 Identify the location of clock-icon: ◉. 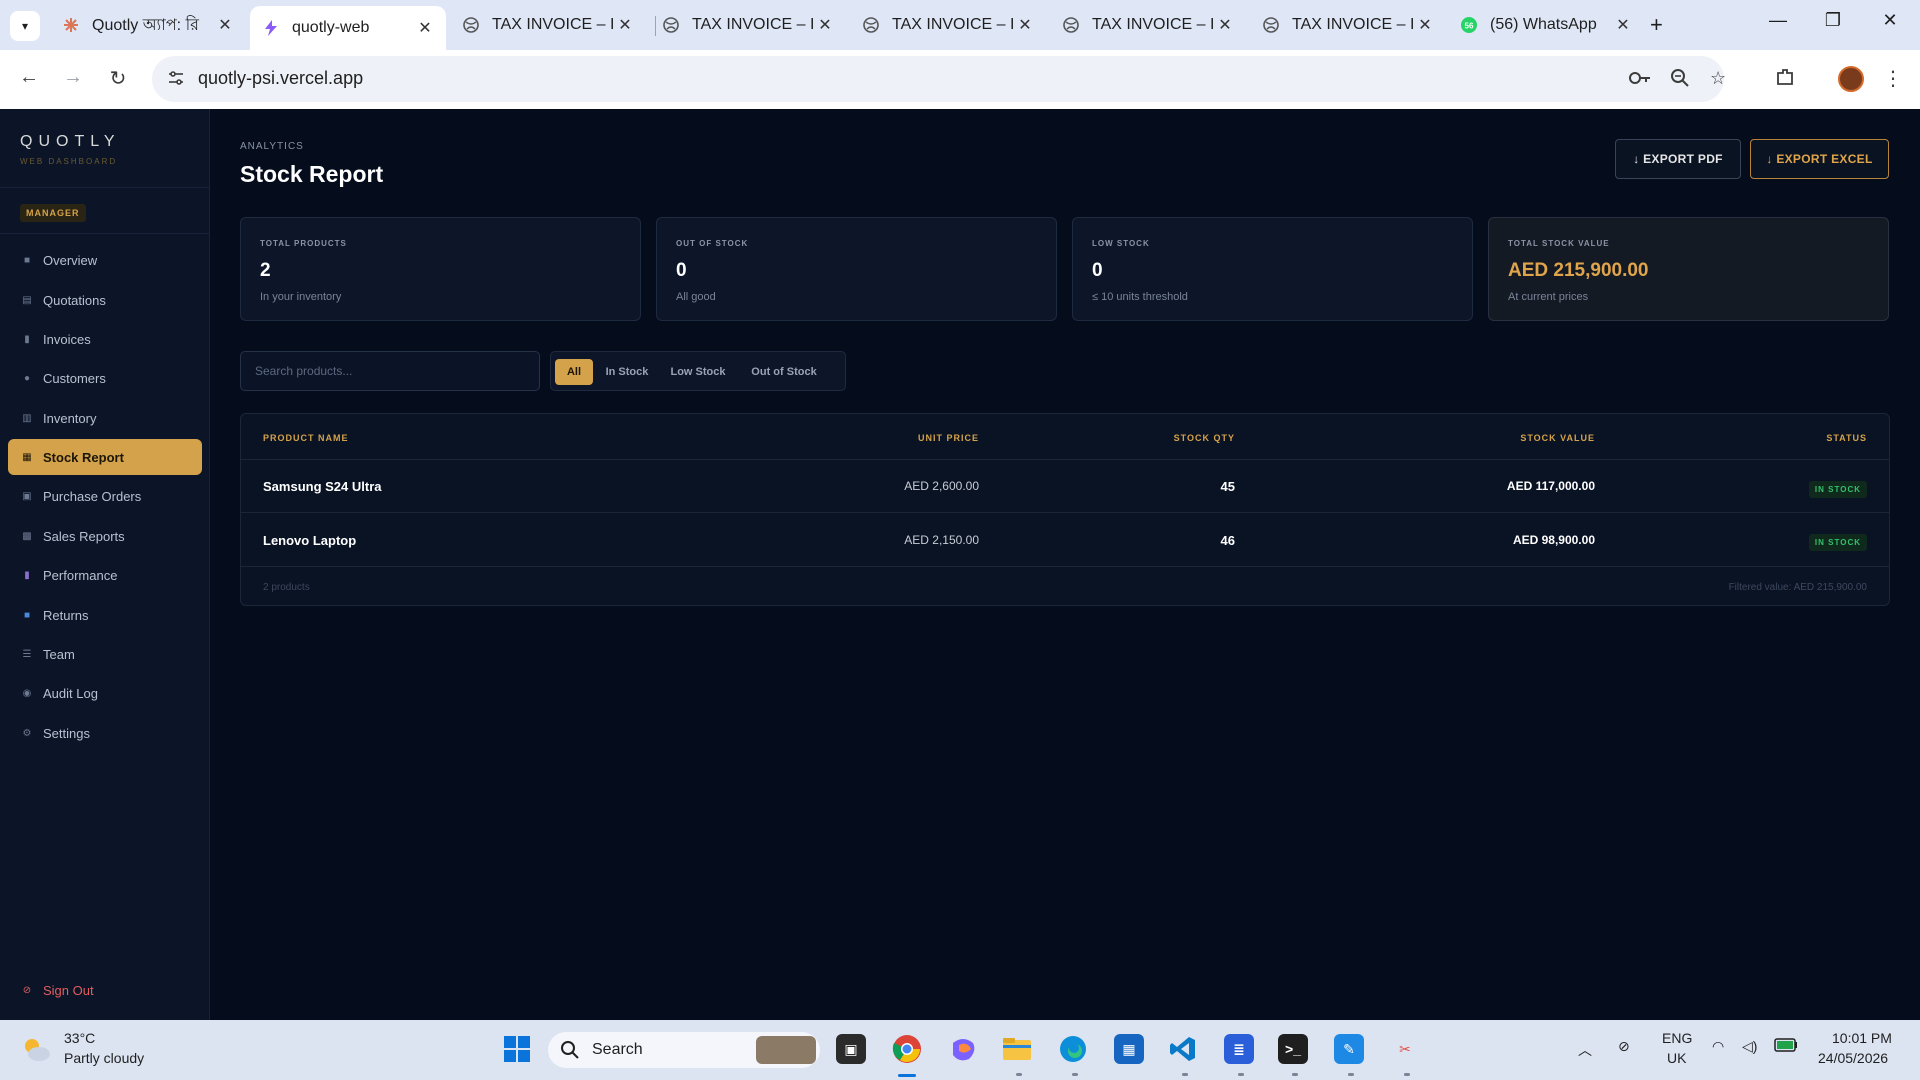
(27, 693).